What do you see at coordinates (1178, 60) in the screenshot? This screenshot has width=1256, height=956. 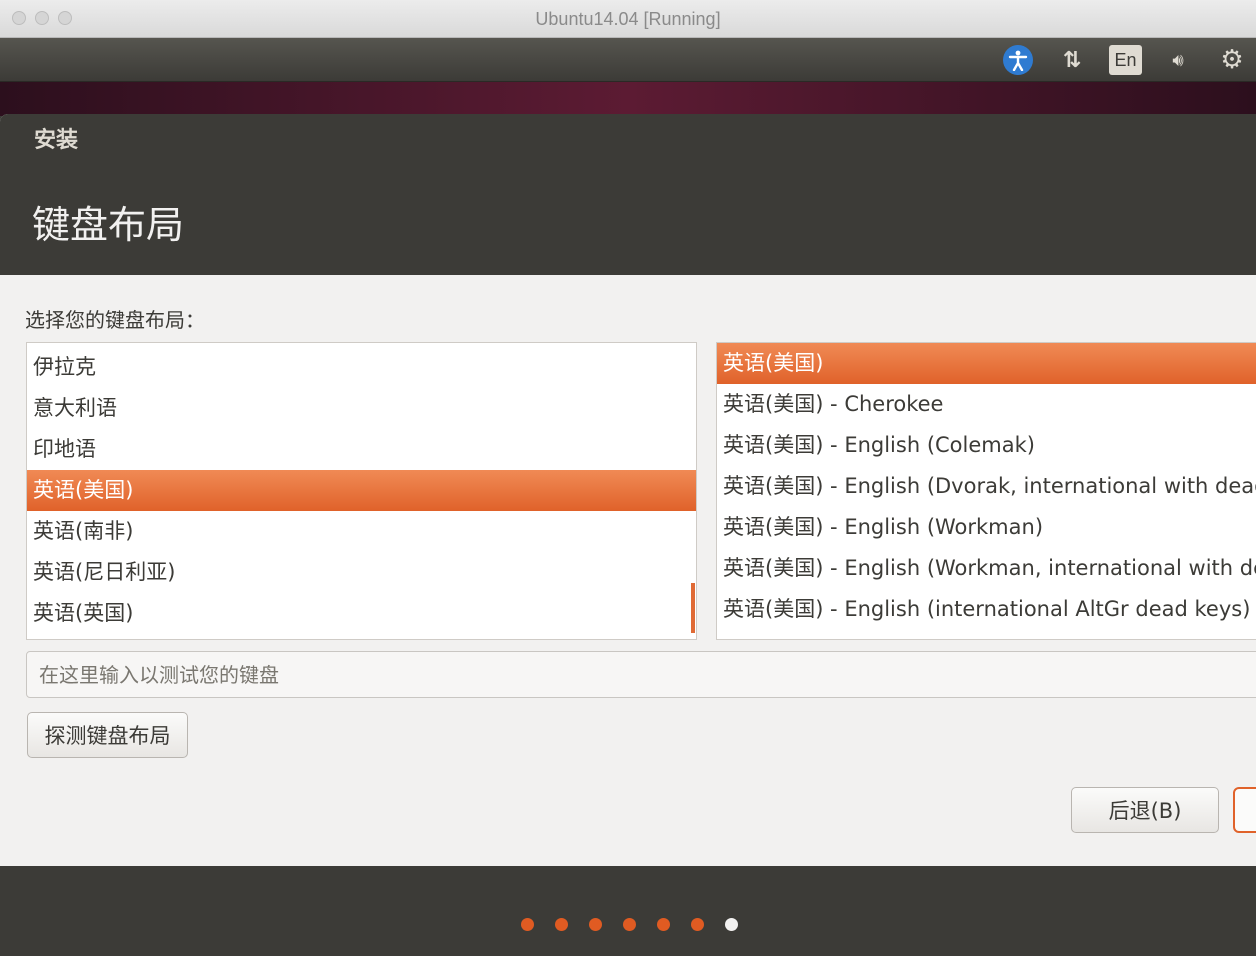 I see `volume-icon: 🔊︎` at bounding box center [1178, 60].